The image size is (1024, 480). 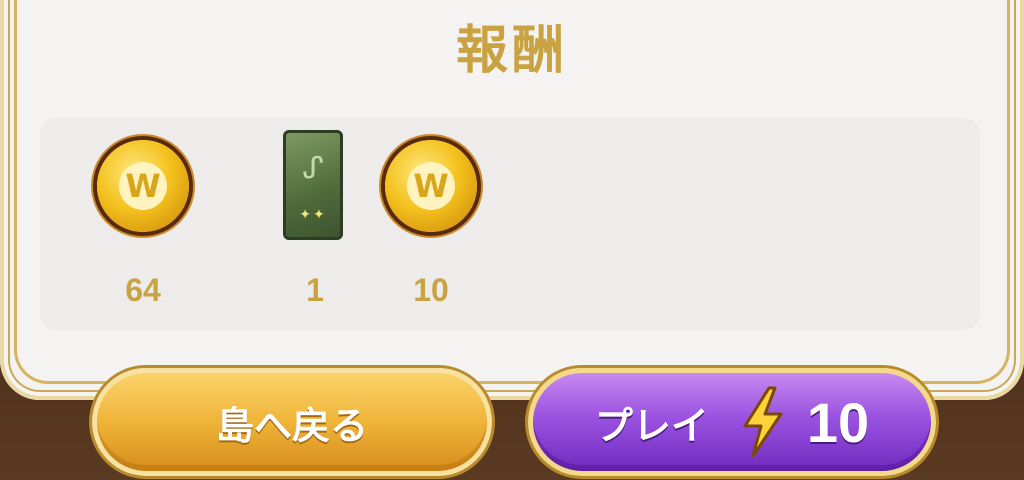 What do you see at coordinates (143, 290) in the screenshot?
I see `reward-count: 64` at bounding box center [143, 290].